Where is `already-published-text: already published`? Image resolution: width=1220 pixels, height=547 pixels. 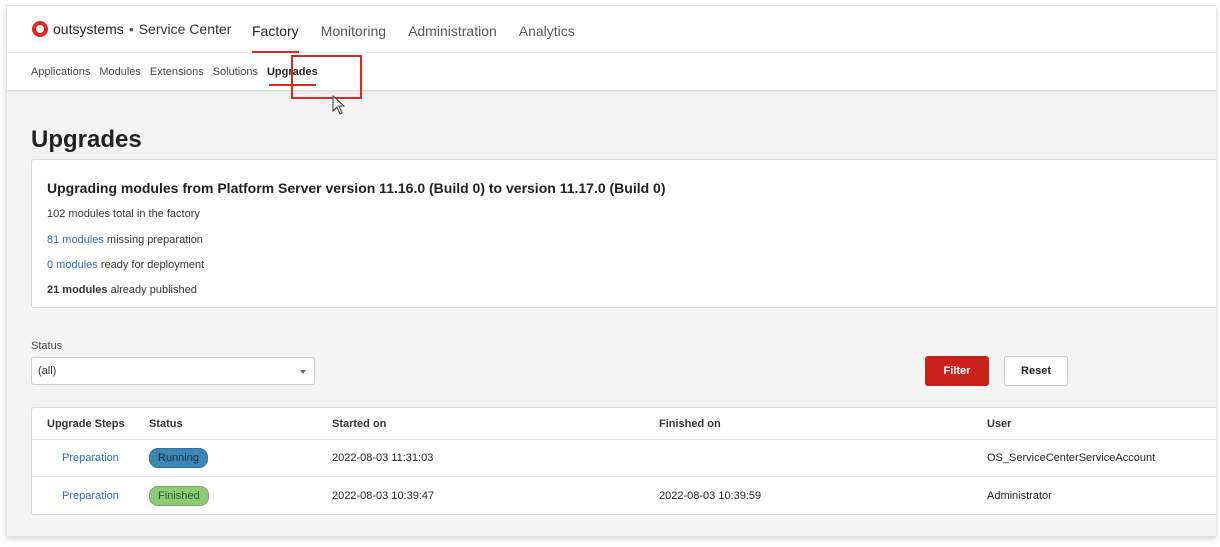
already-published-text: already published is located at coordinates (152, 290).